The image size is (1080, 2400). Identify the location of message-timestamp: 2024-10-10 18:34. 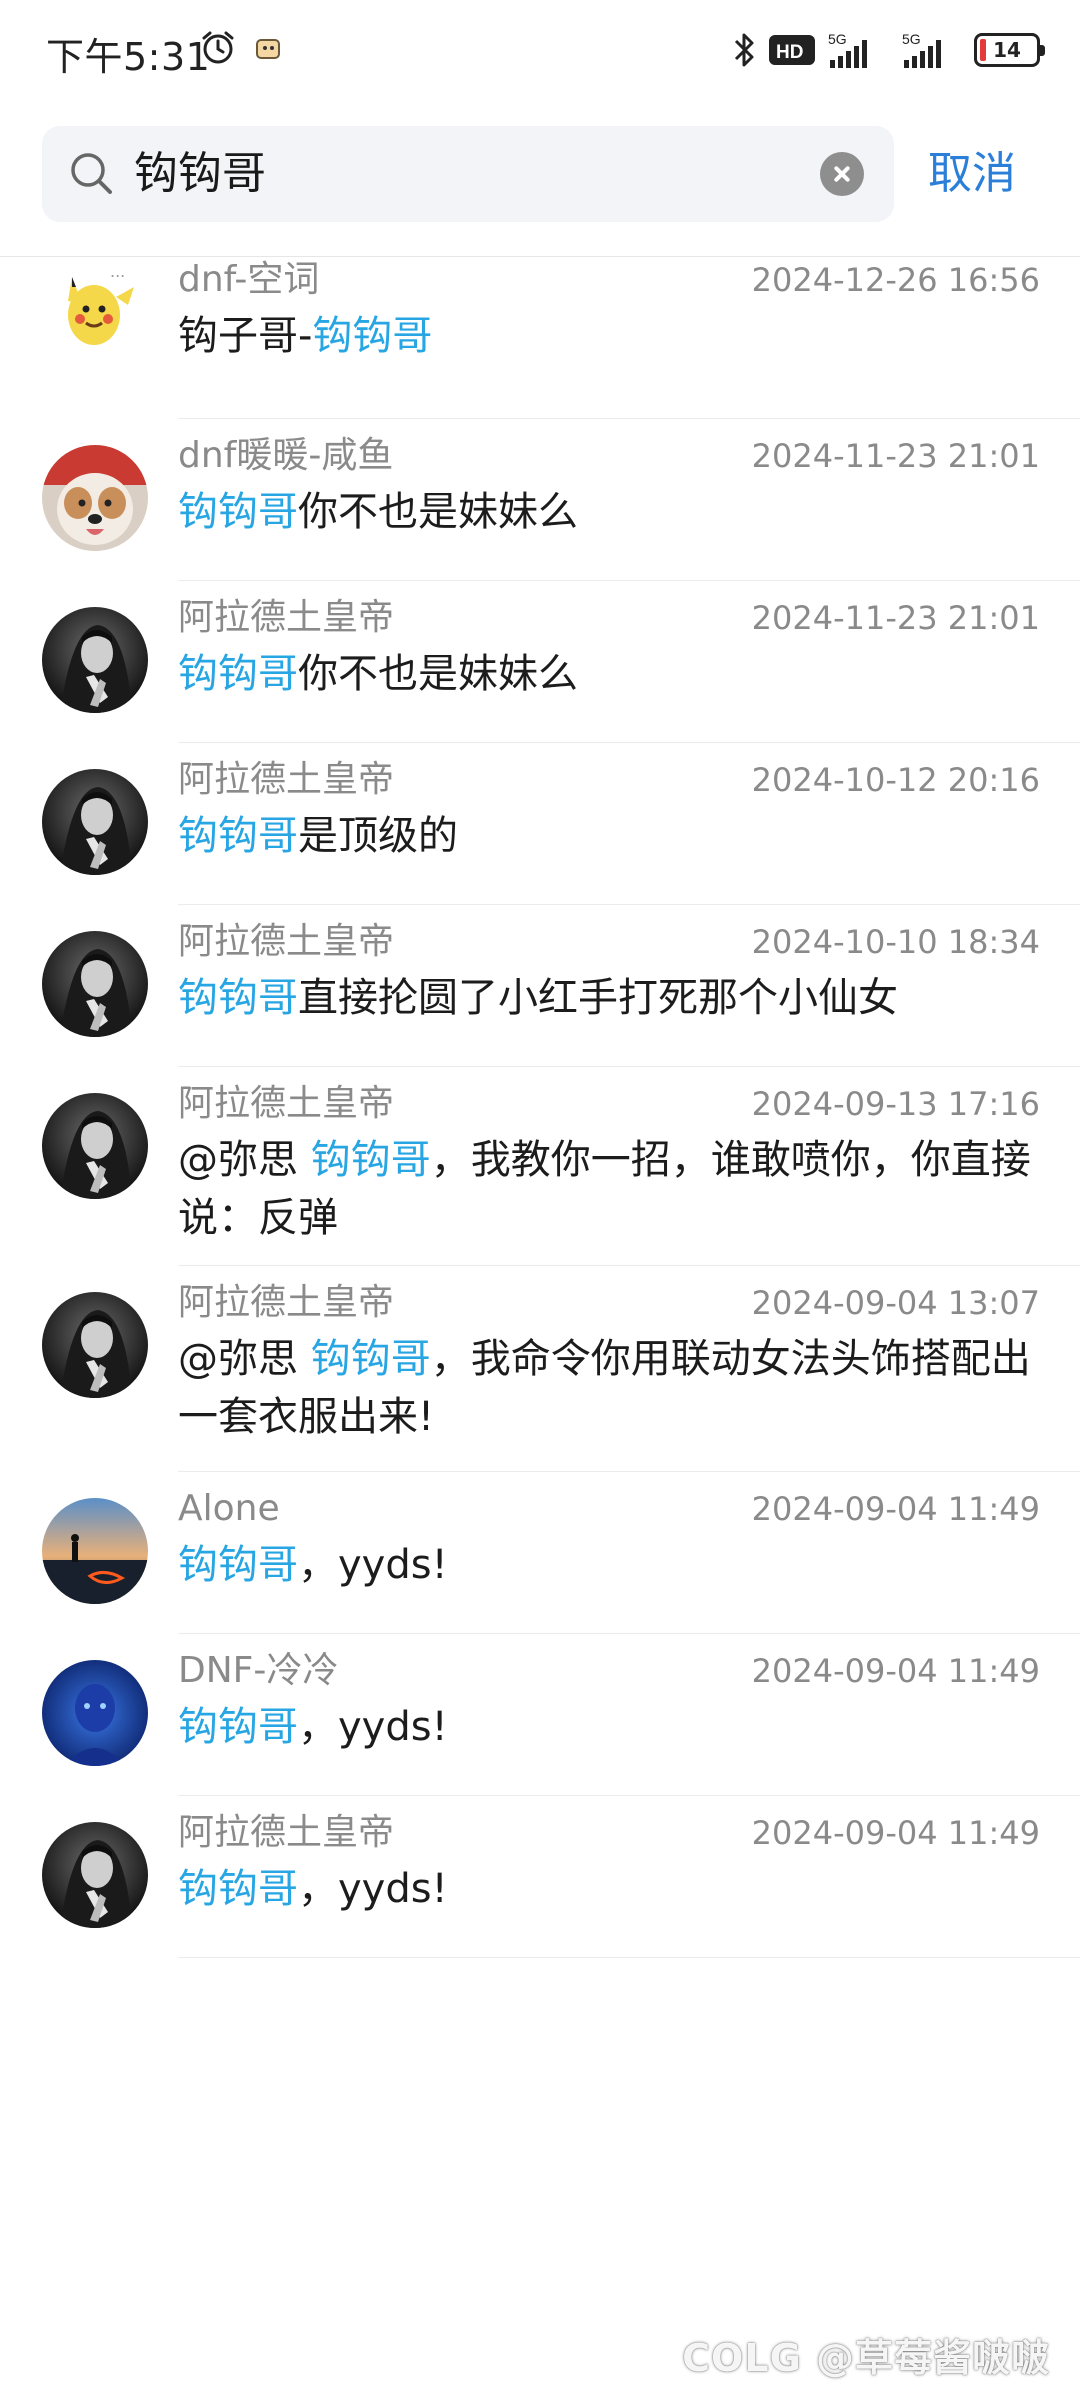
(895, 942).